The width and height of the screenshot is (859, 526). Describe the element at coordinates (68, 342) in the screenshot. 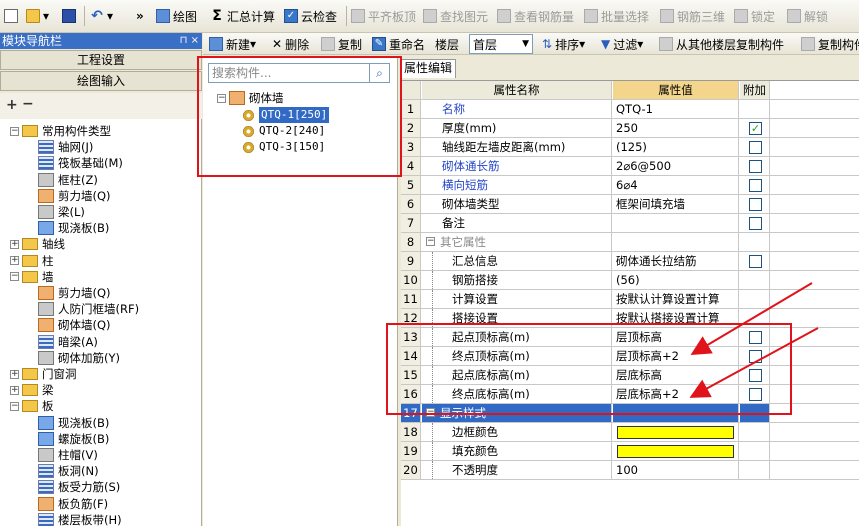

I see `nav-tree-item: 暗梁(A)` at that location.